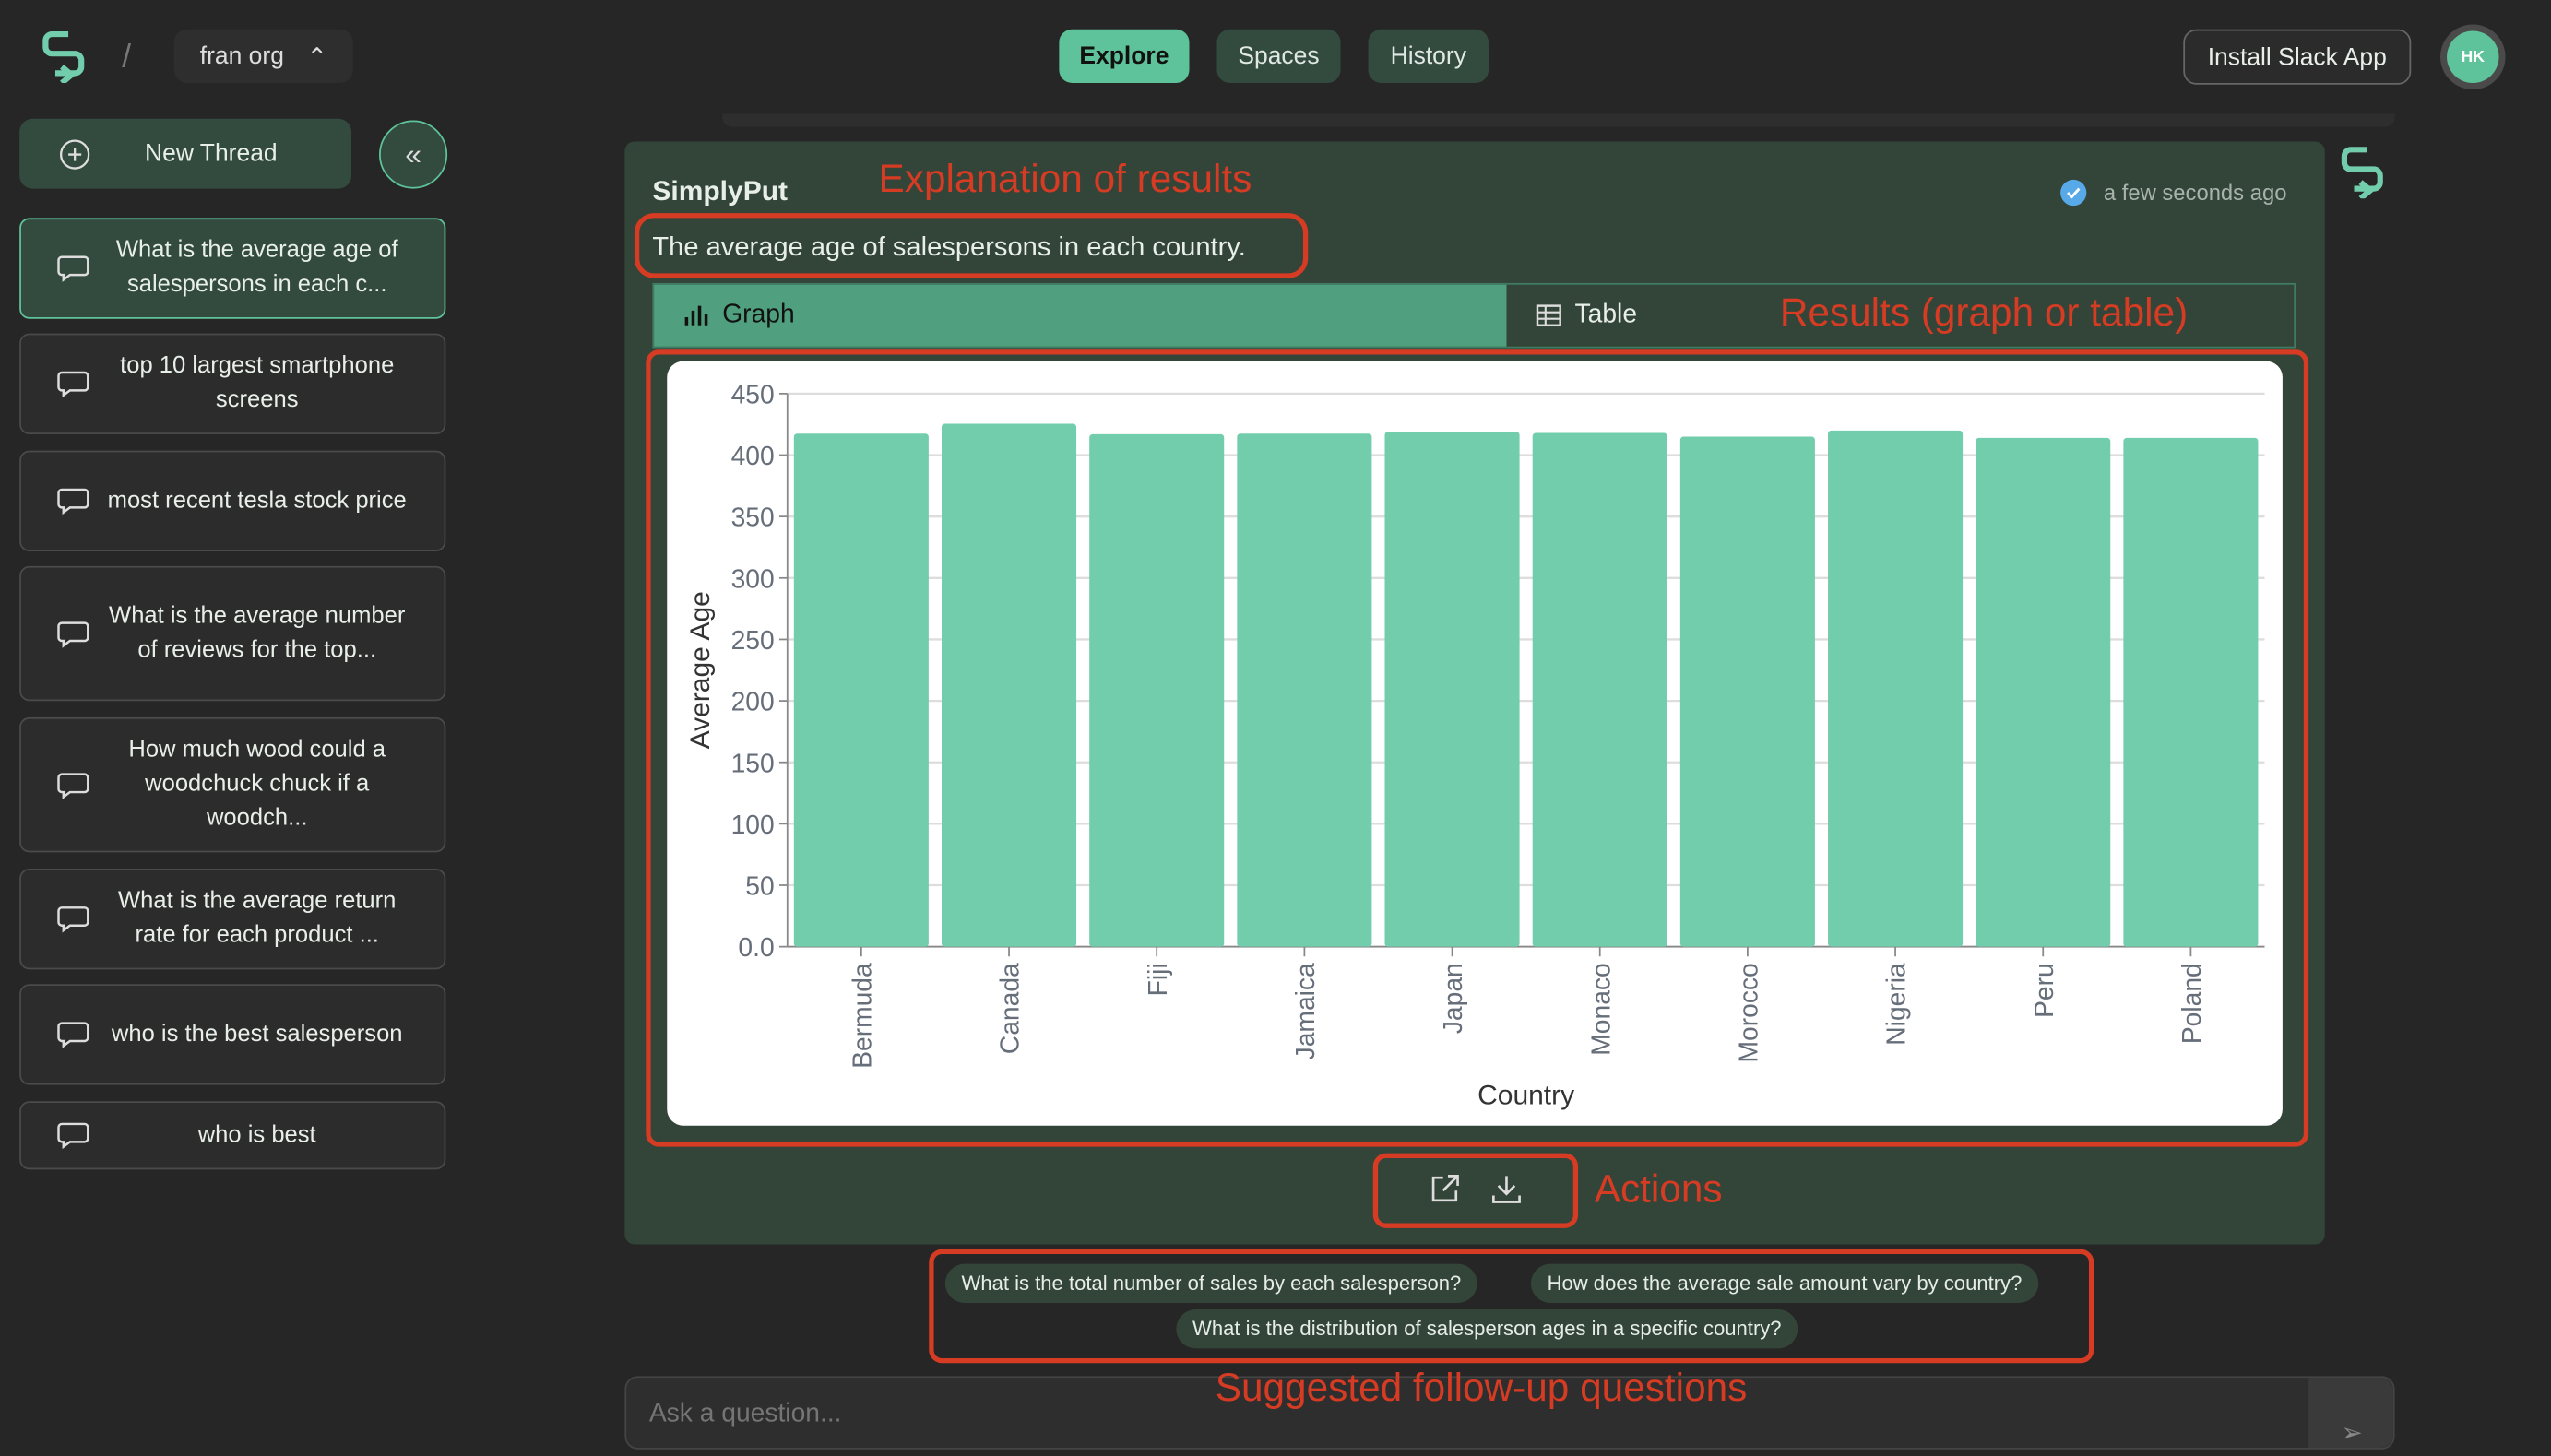  Describe the element at coordinates (759, 886) in the screenshot. I see `y-tick-label: 50` at that location.